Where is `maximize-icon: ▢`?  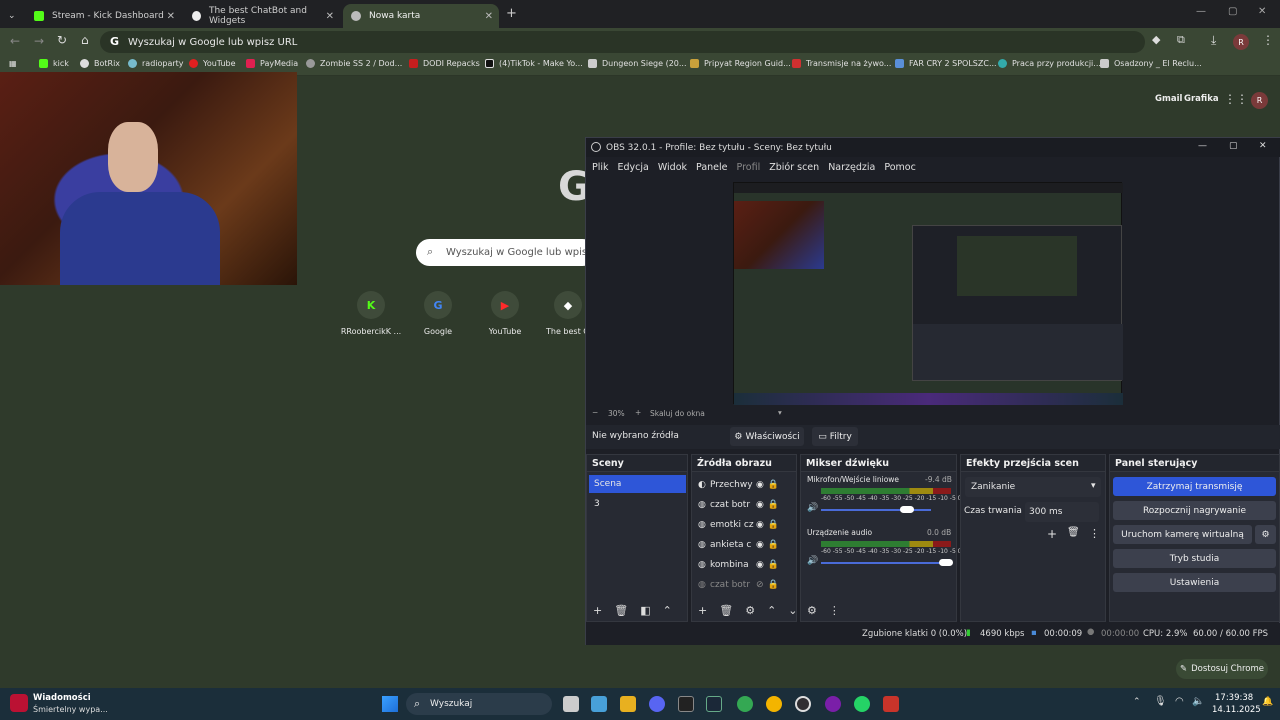 maximize-icon: ▢ is located at coordinates (1232, 11).